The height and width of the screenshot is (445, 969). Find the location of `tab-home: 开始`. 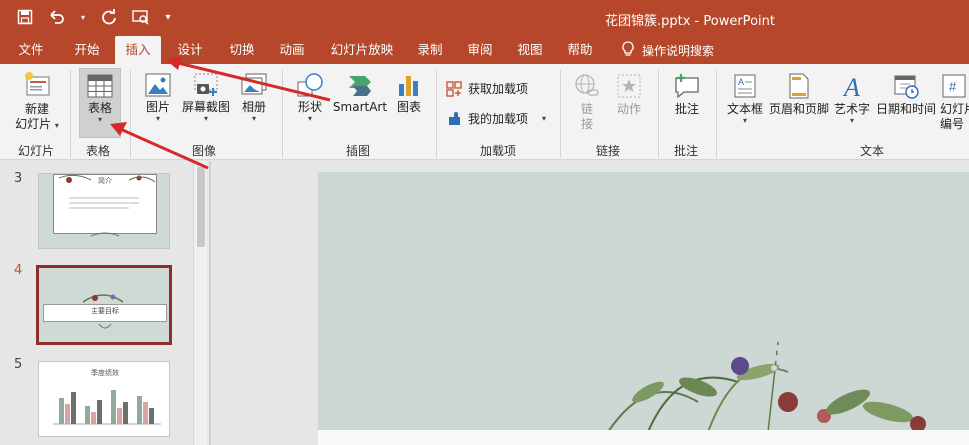

tab-home: 开始 is located at coordinates (87, 50).